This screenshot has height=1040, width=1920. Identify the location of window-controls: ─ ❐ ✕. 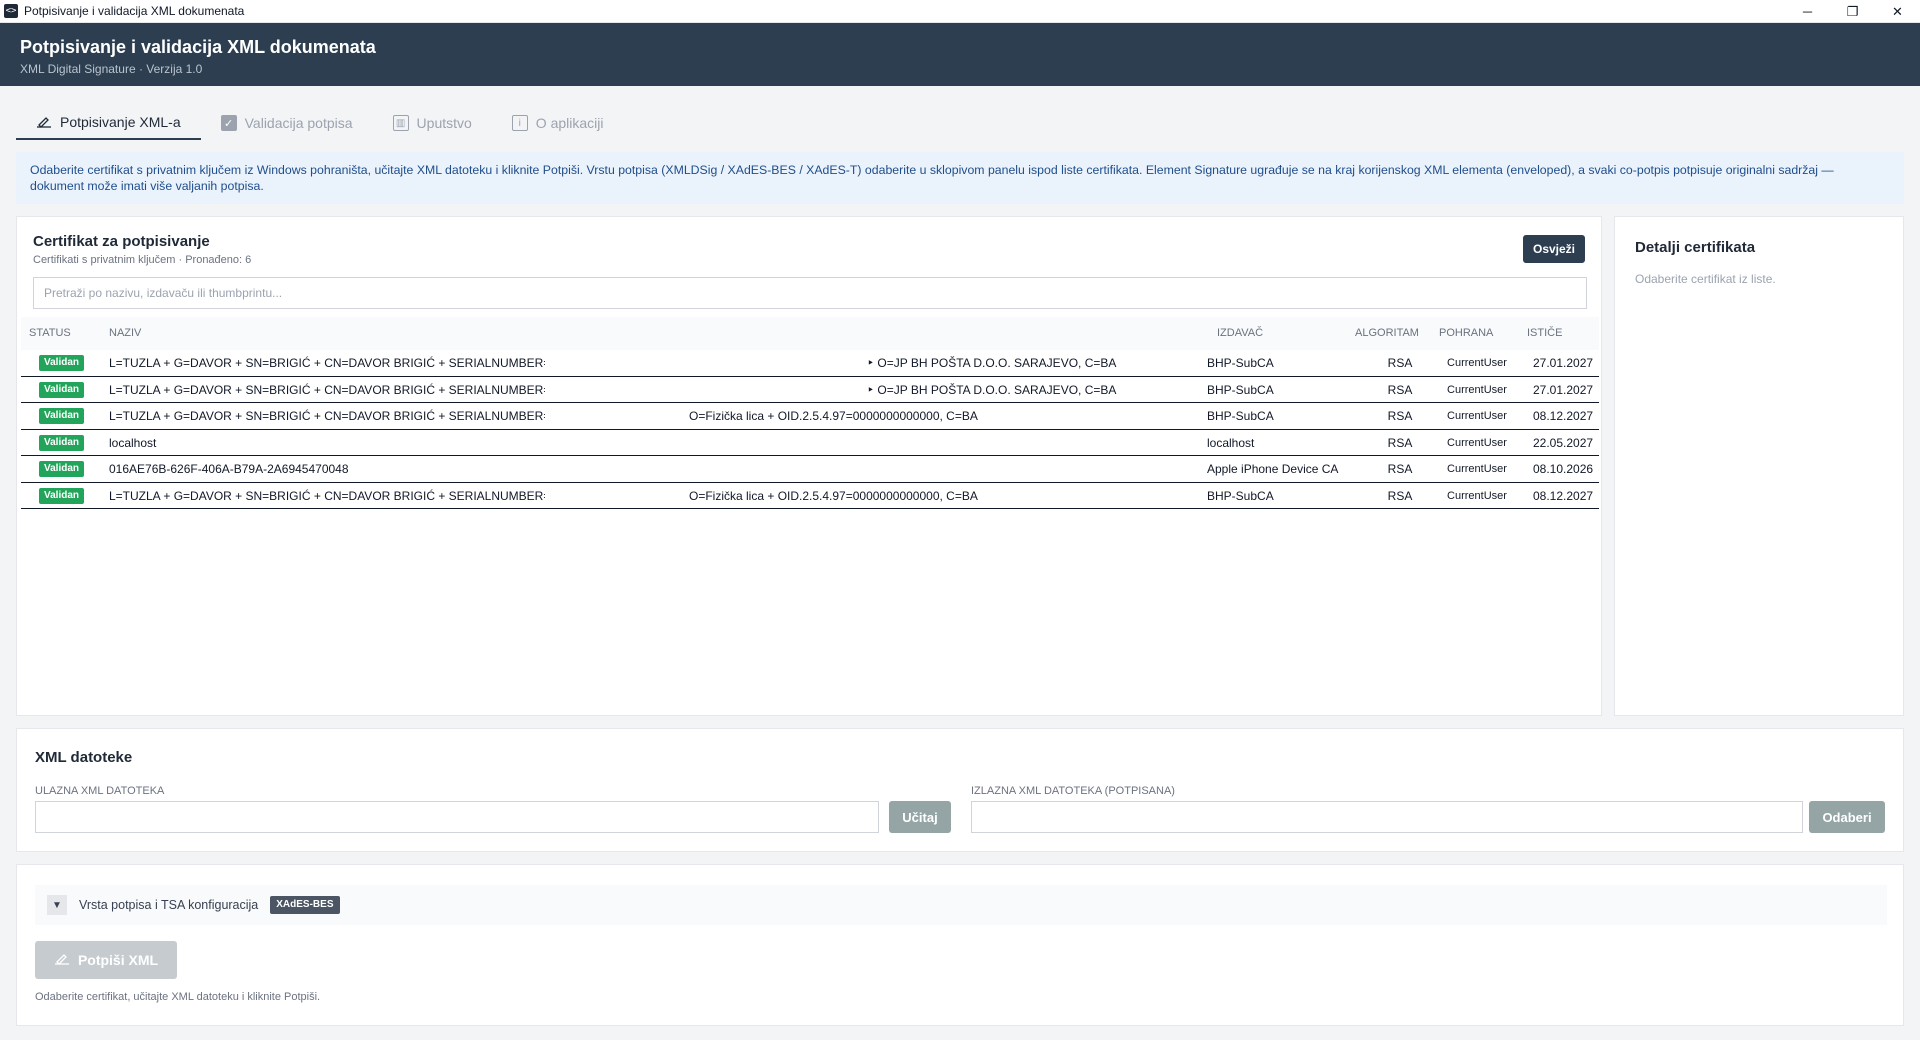
(1852, 11).